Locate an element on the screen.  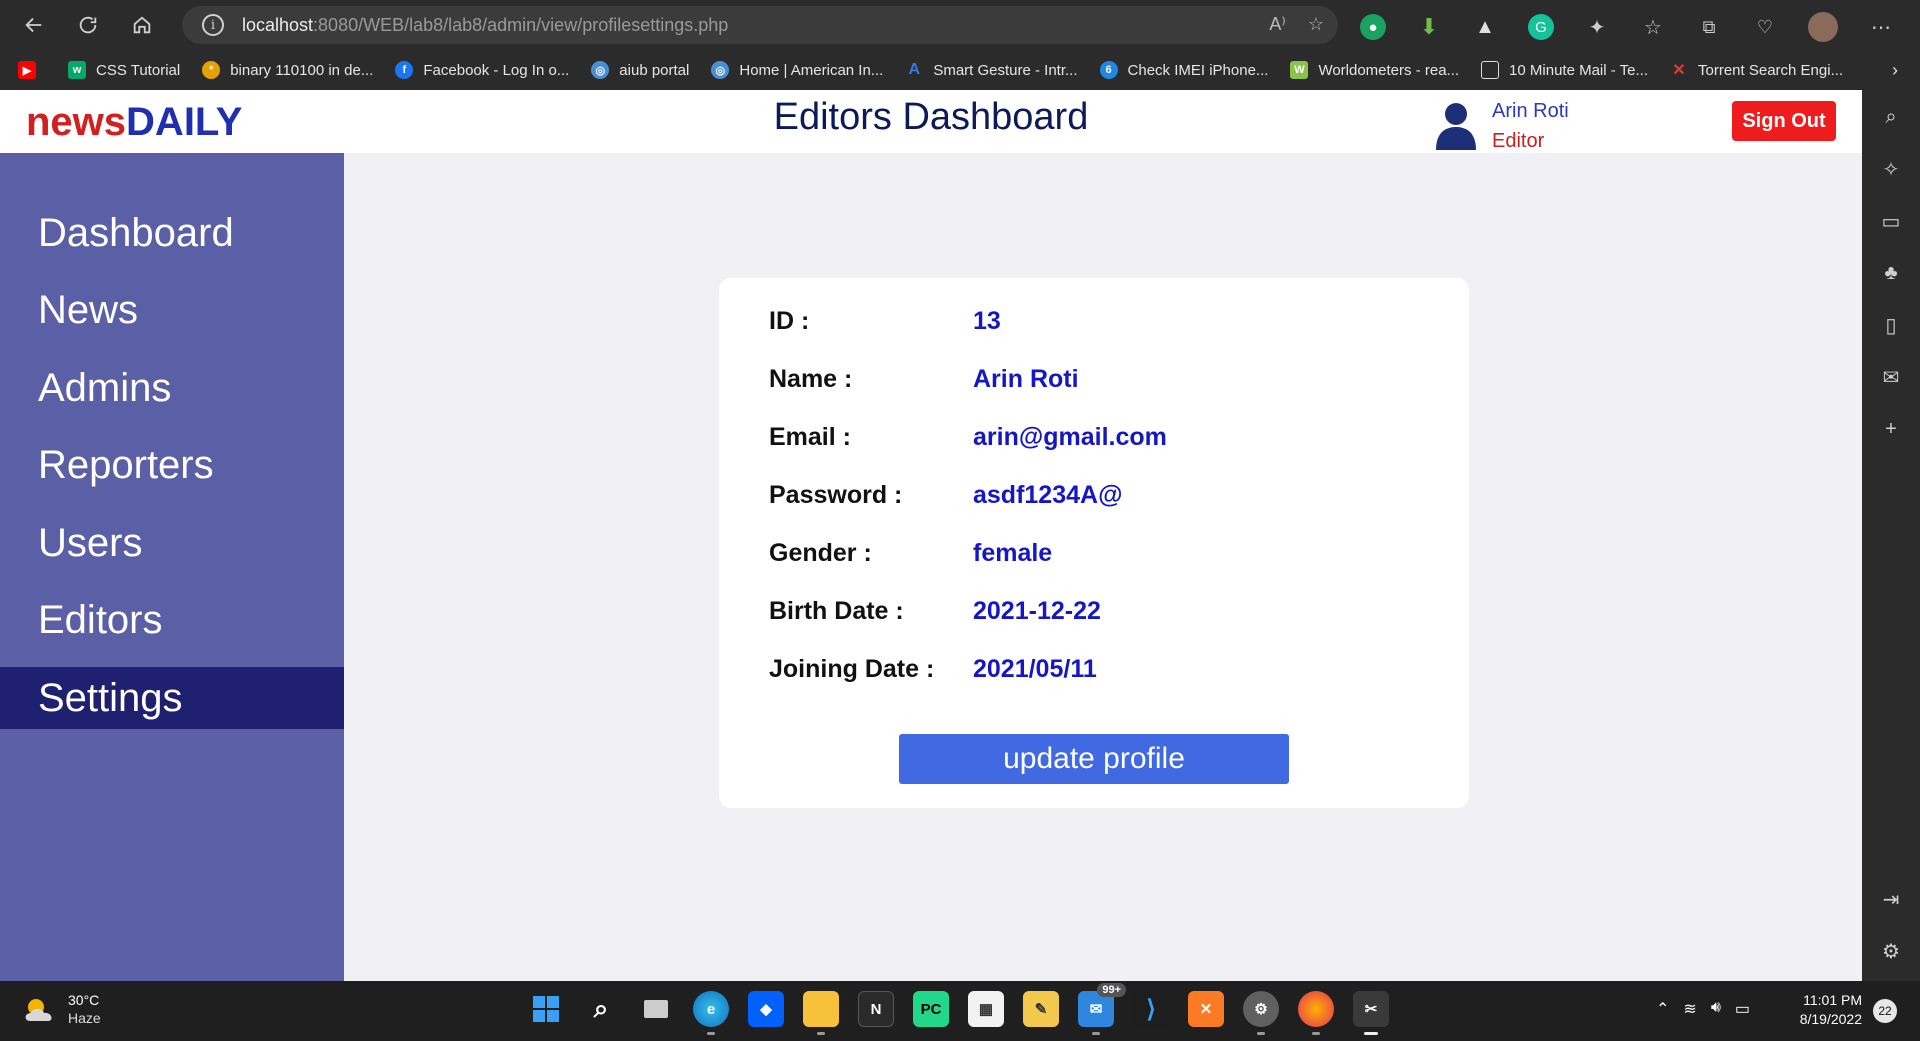
favorites-icon: ☆ is located at coordinates (1653, 27).